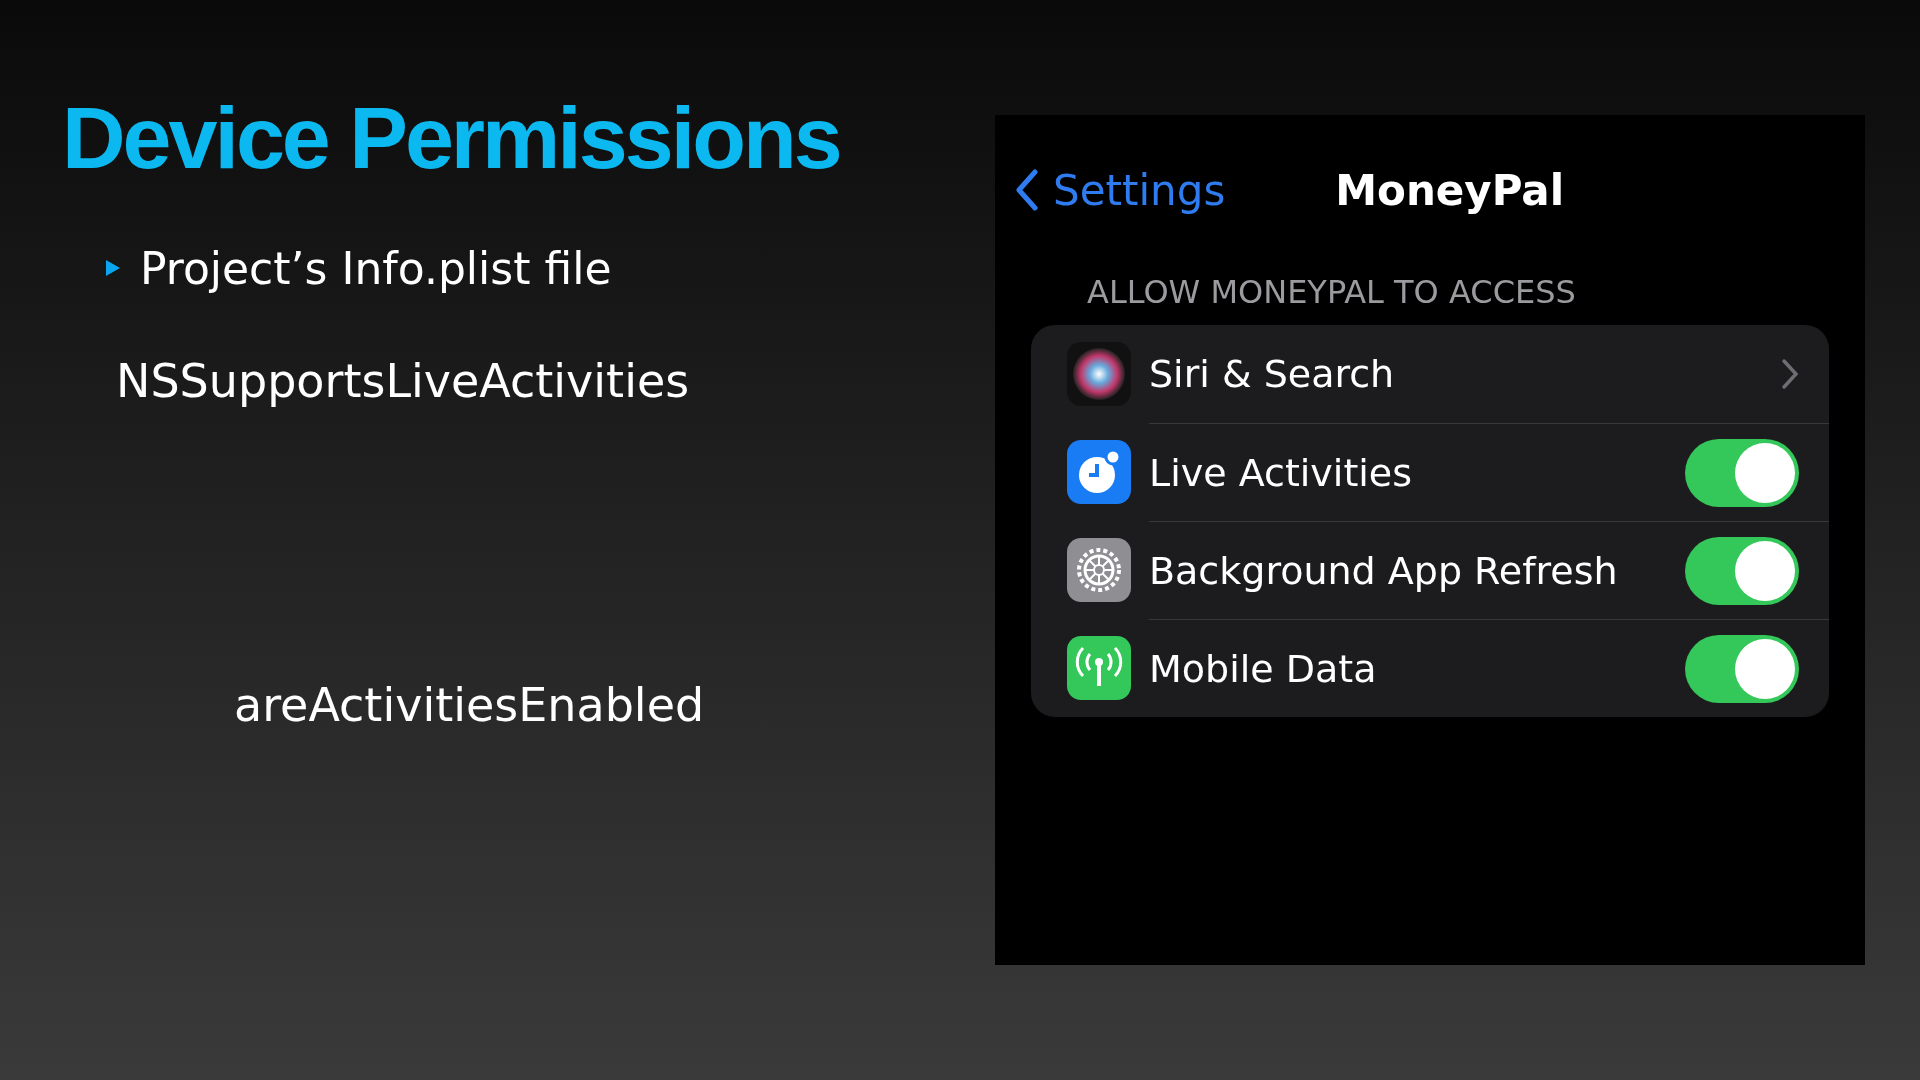 The height and width of the screenshot is (1080, 1920). Describe the element at coordinates (1332, 292) in the screenshot. I see `section-header: ALLOW MONEYPAL TO ACCESS` at that location.